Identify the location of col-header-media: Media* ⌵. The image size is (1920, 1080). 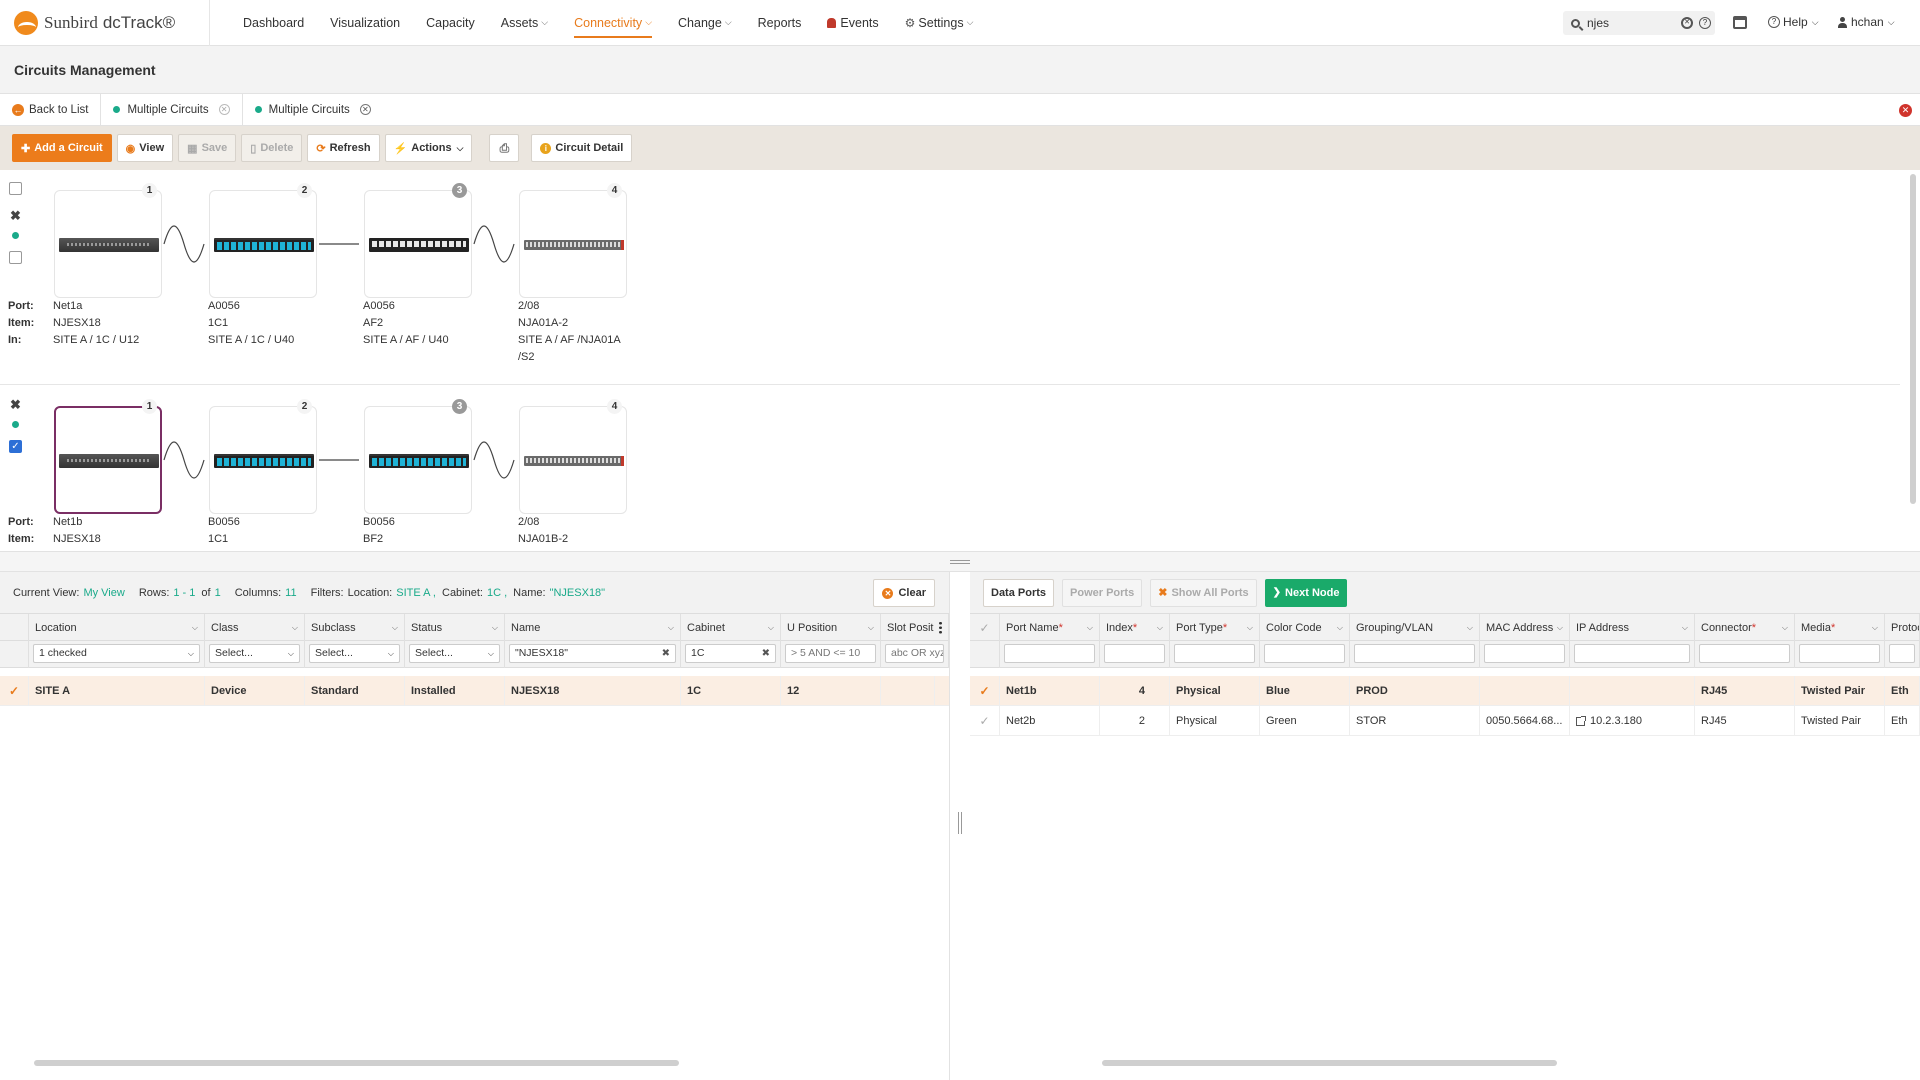
(1840, 627).